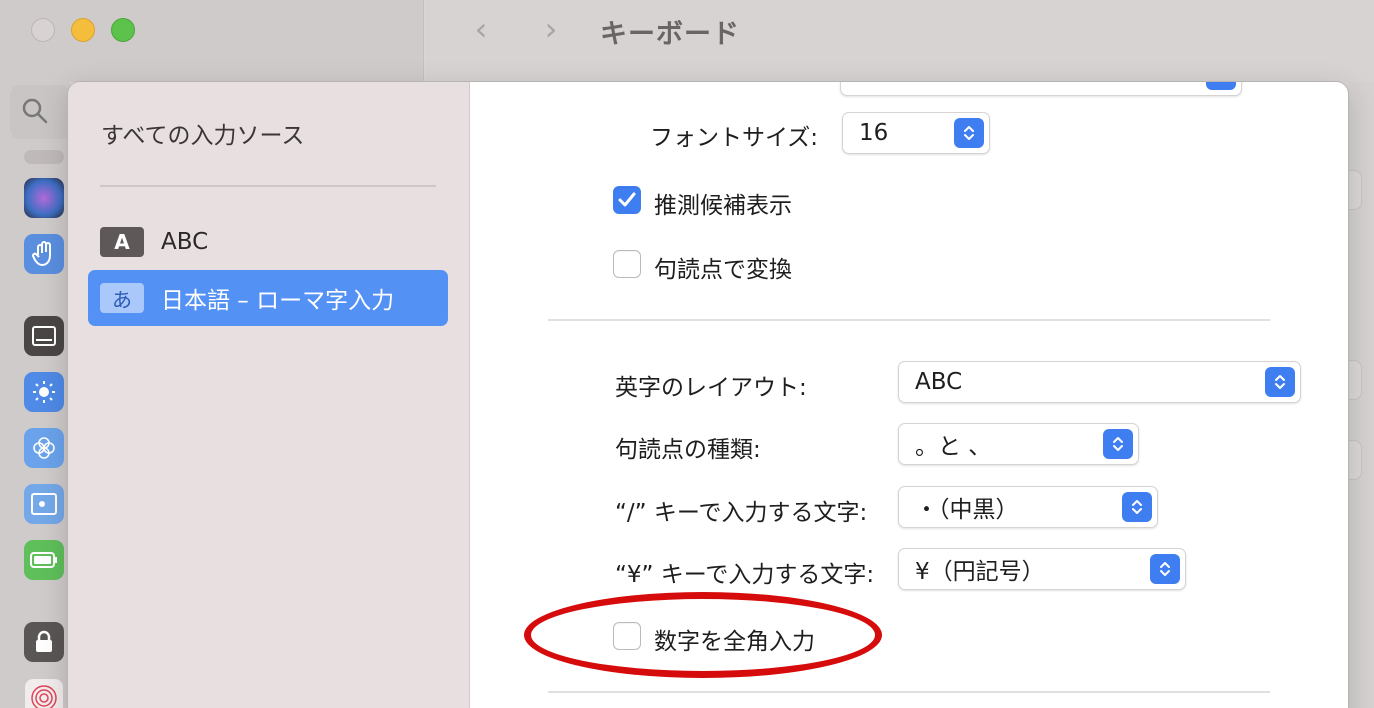  Describe the element at coordinates (278, 301) in the screenshot. I see `input-source-label: 日本語 – ローマ字入力` at that location.